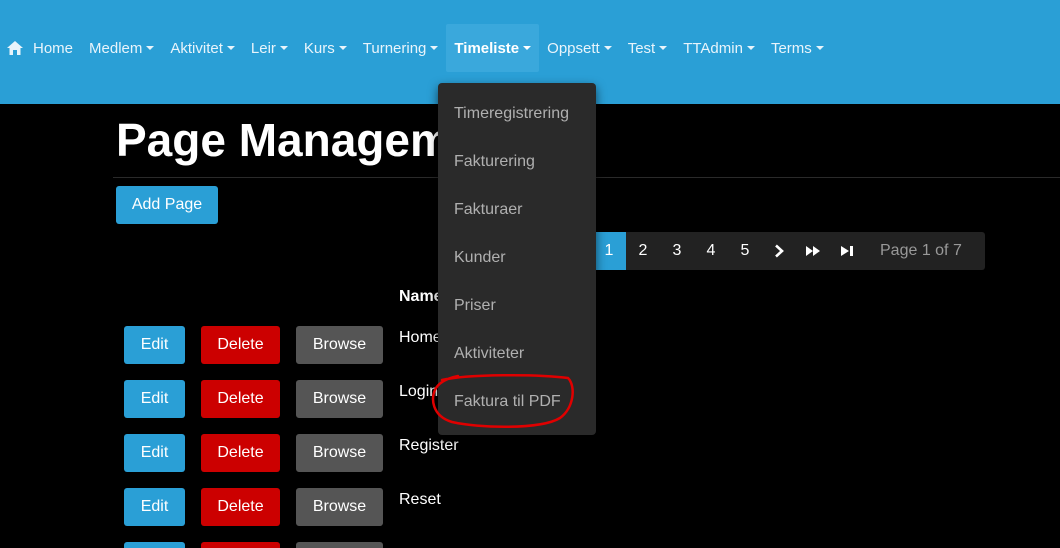  What do you see at coordinates (240, 545) in the screenshot?
I see `delete-button` at bounding box center [240, 545].